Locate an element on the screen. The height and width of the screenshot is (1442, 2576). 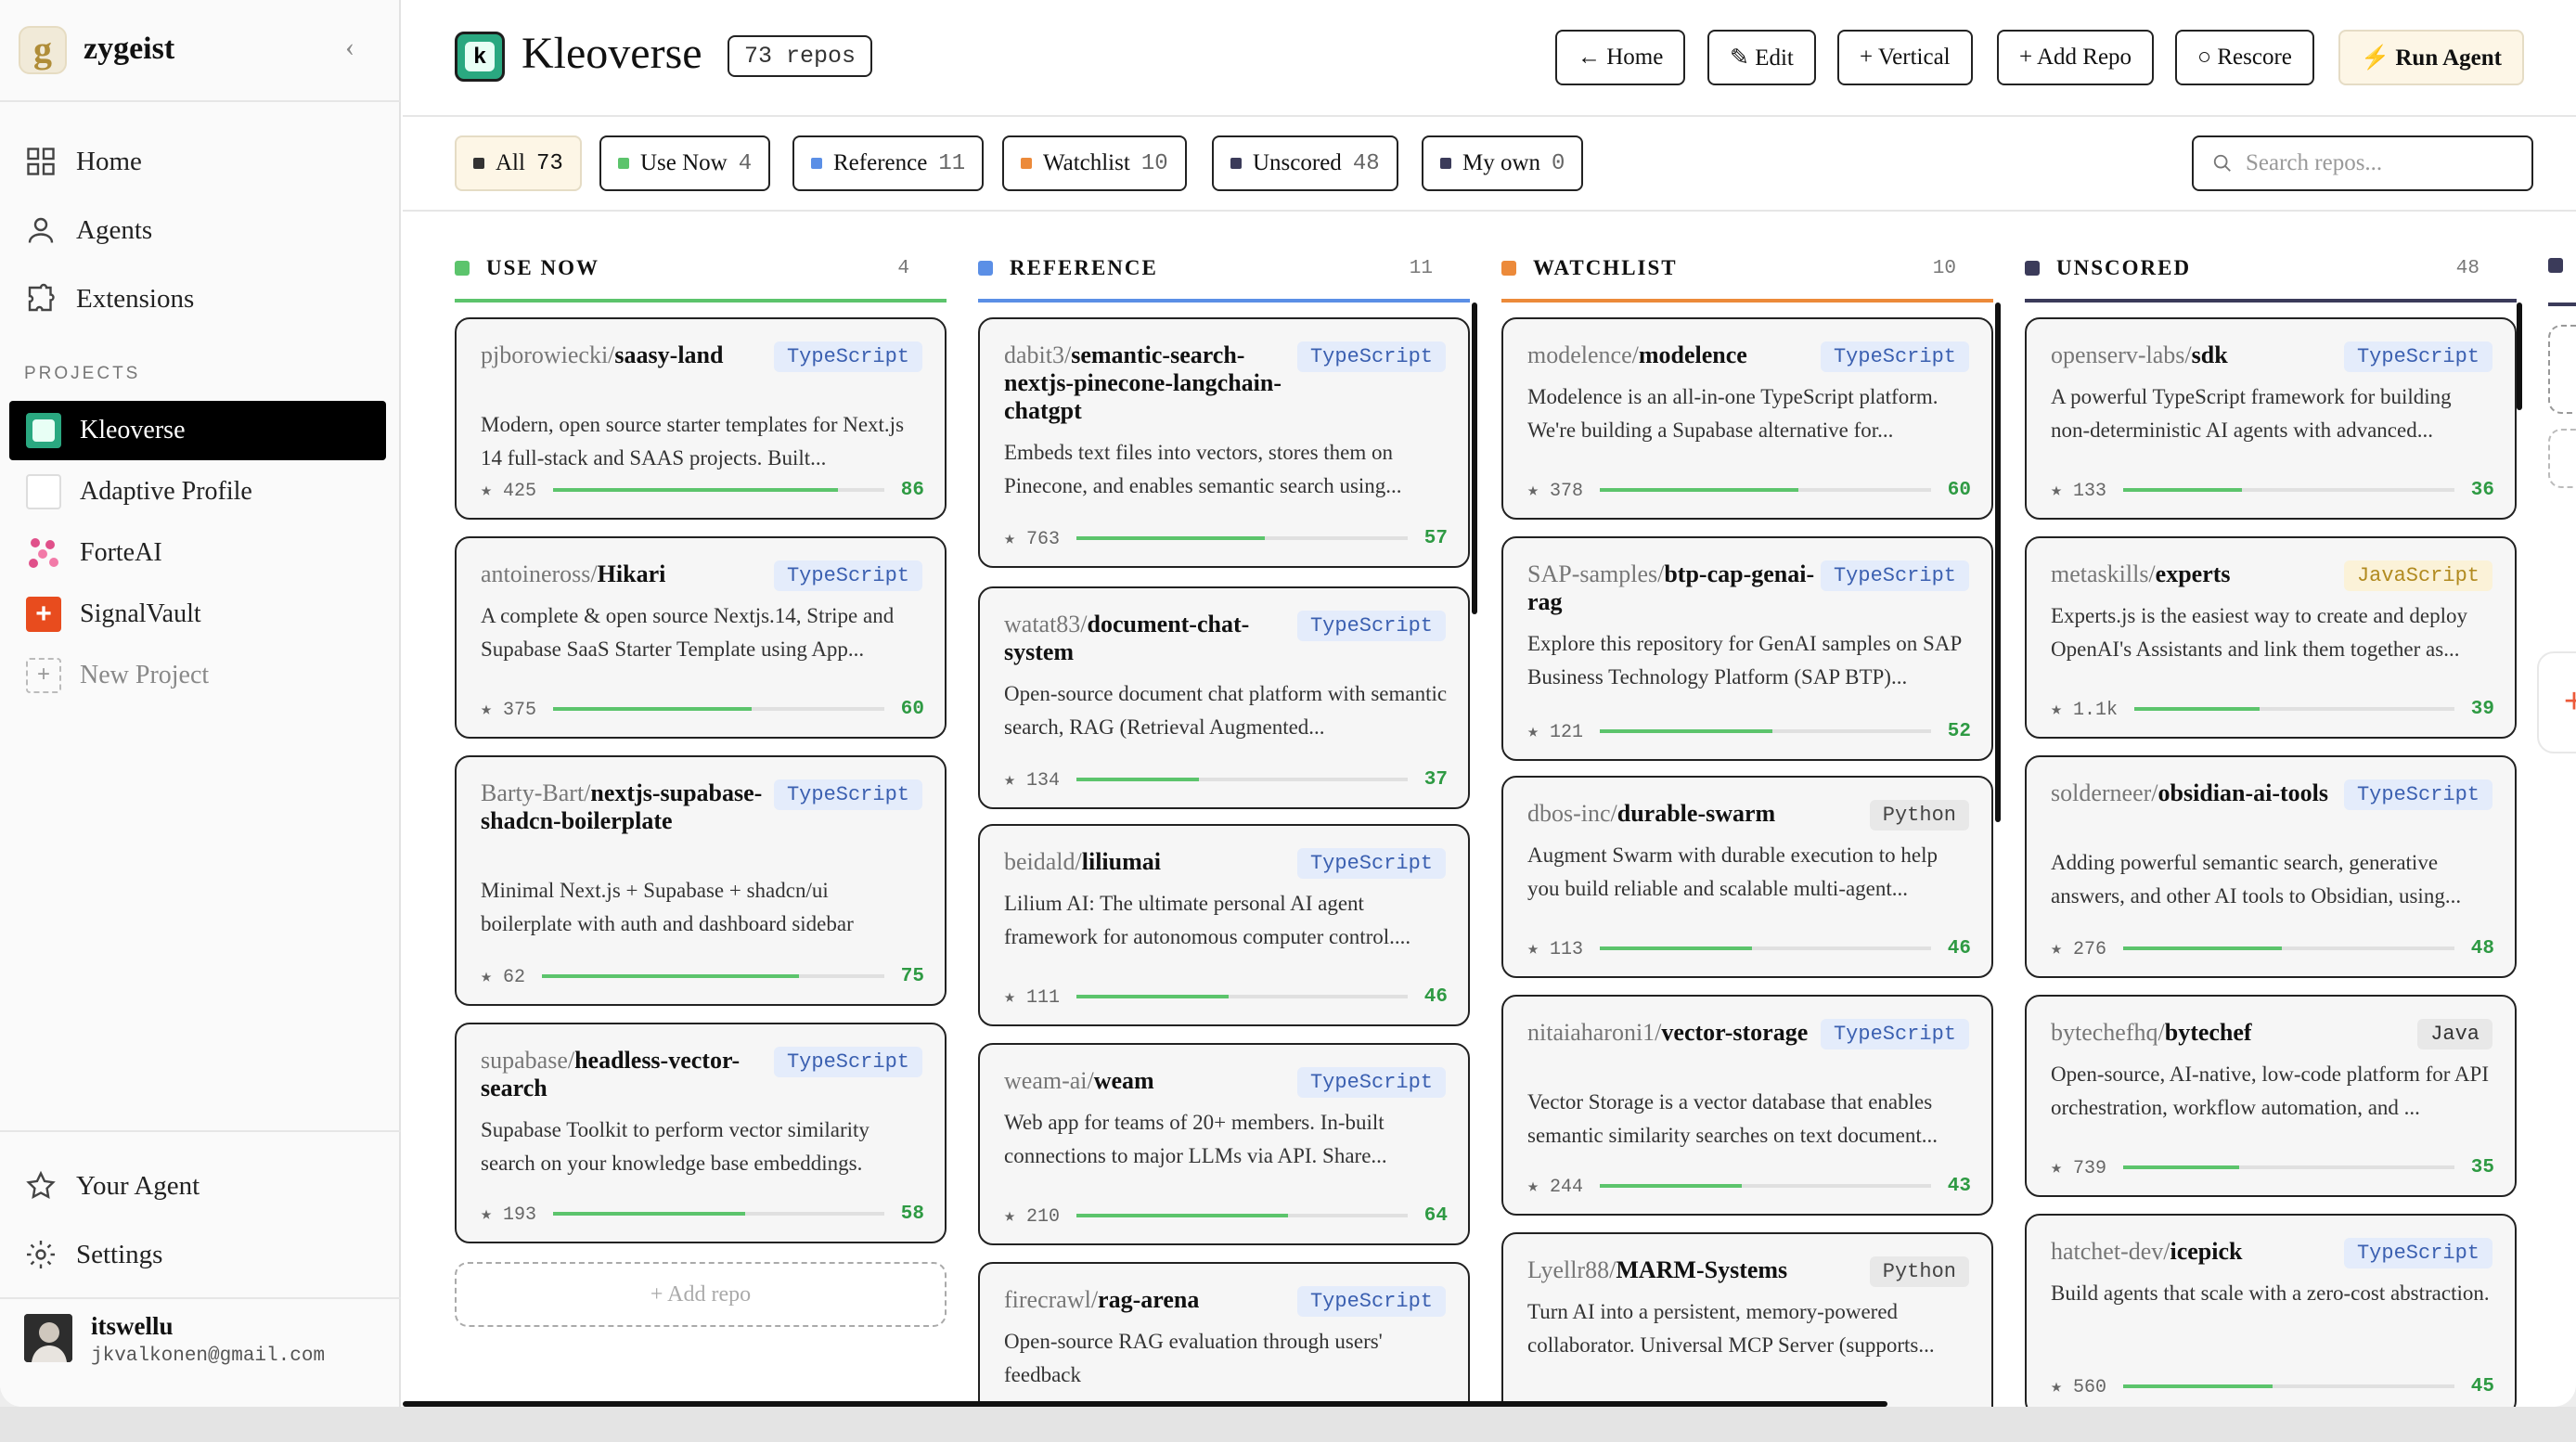
repo-title: weam-ai/weam is located at coordinates (1157, 1081).